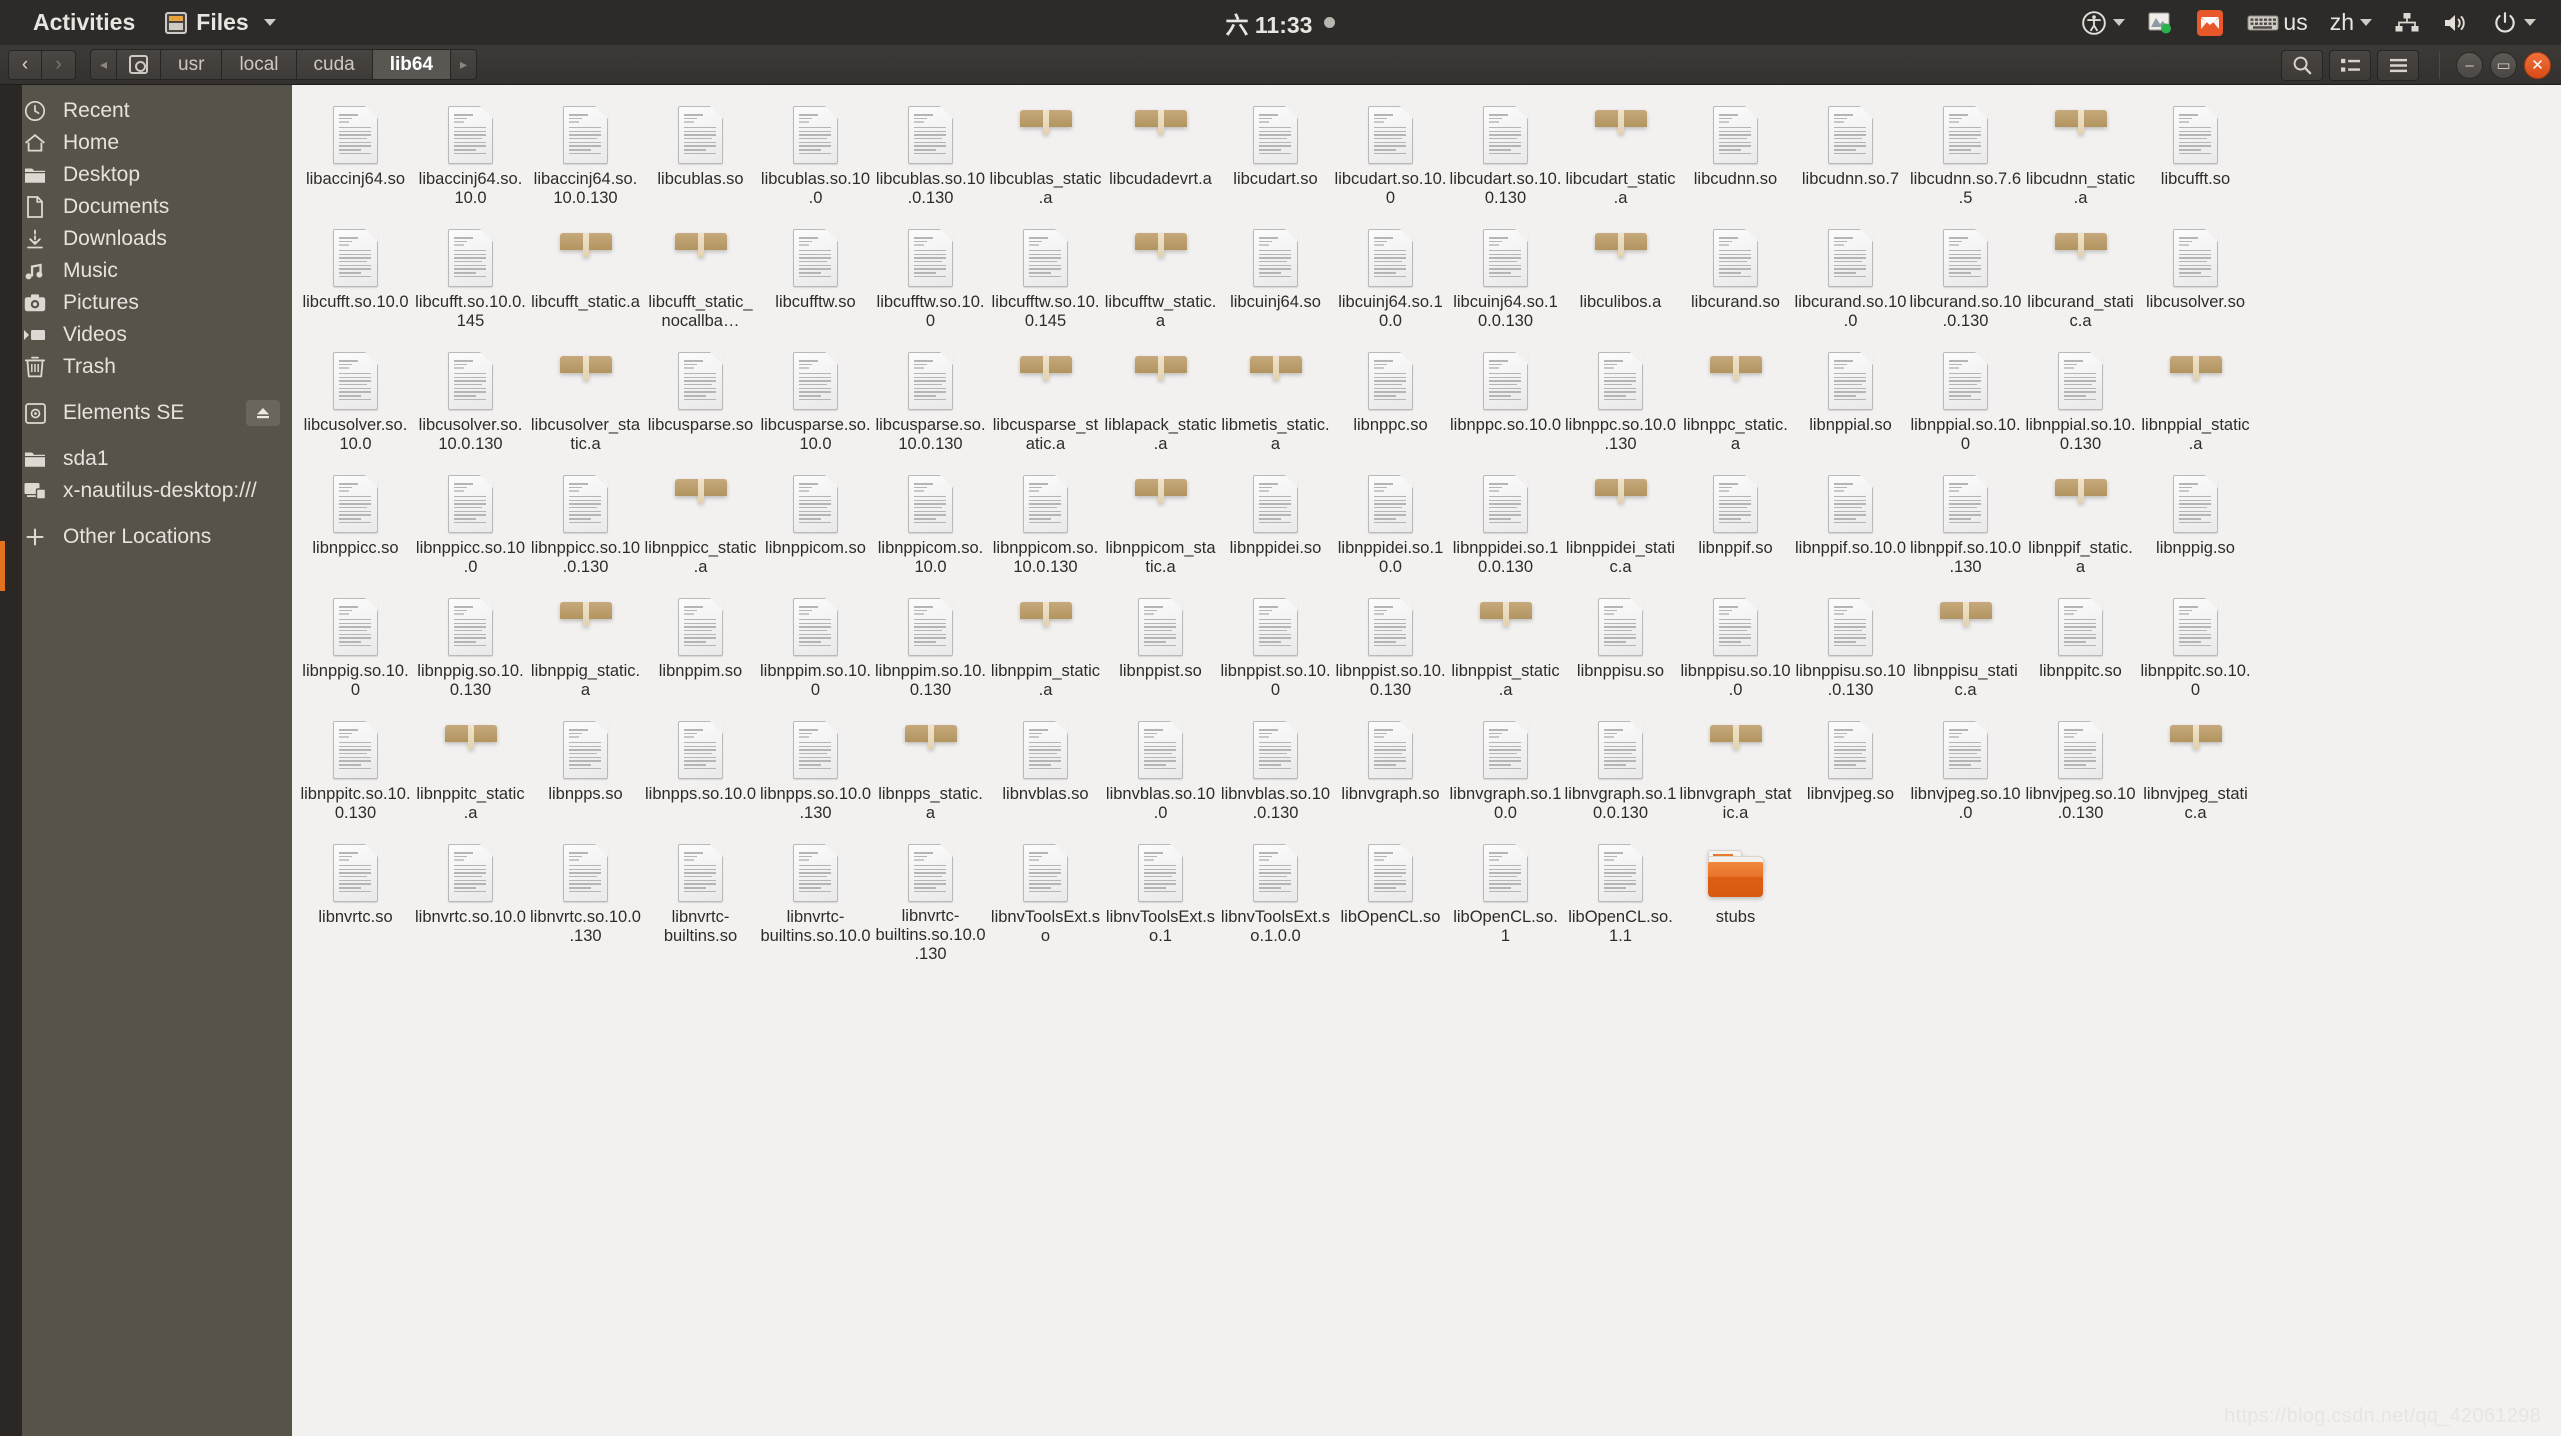  I want to click on file-item: libcusolver.so.10.0.130, so click(470, 404).